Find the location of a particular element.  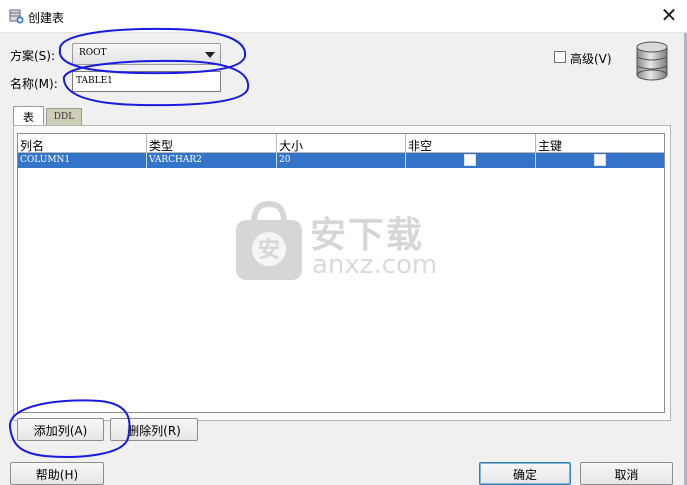

table-name-input: TABLE1 is located at coordinates (146, 81).